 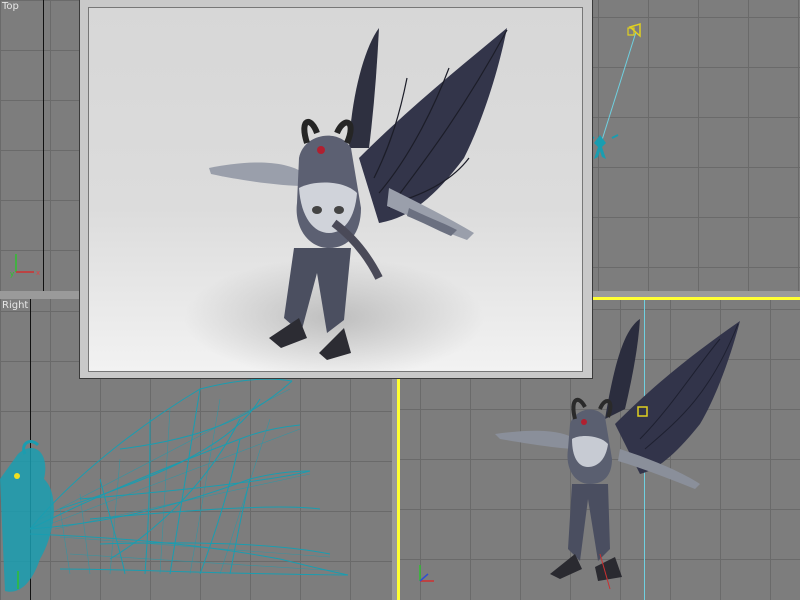 I want to click on axis-tripod-icon: y x, so click(x=25, y=266).